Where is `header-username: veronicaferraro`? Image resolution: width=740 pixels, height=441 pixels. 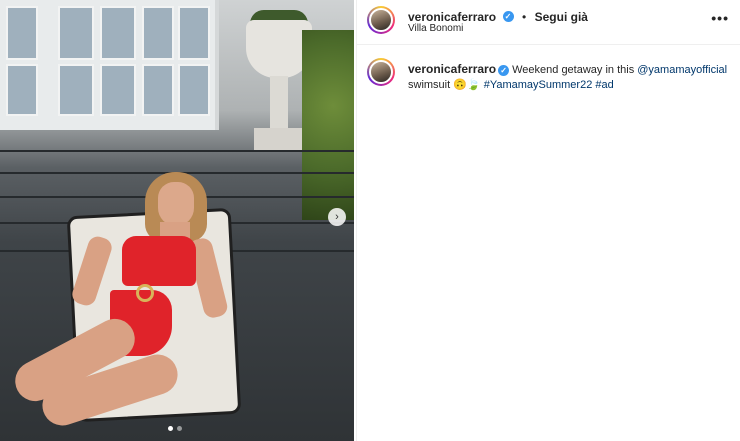 header-username: veronicaferraro is located at coordinates (452, 17).